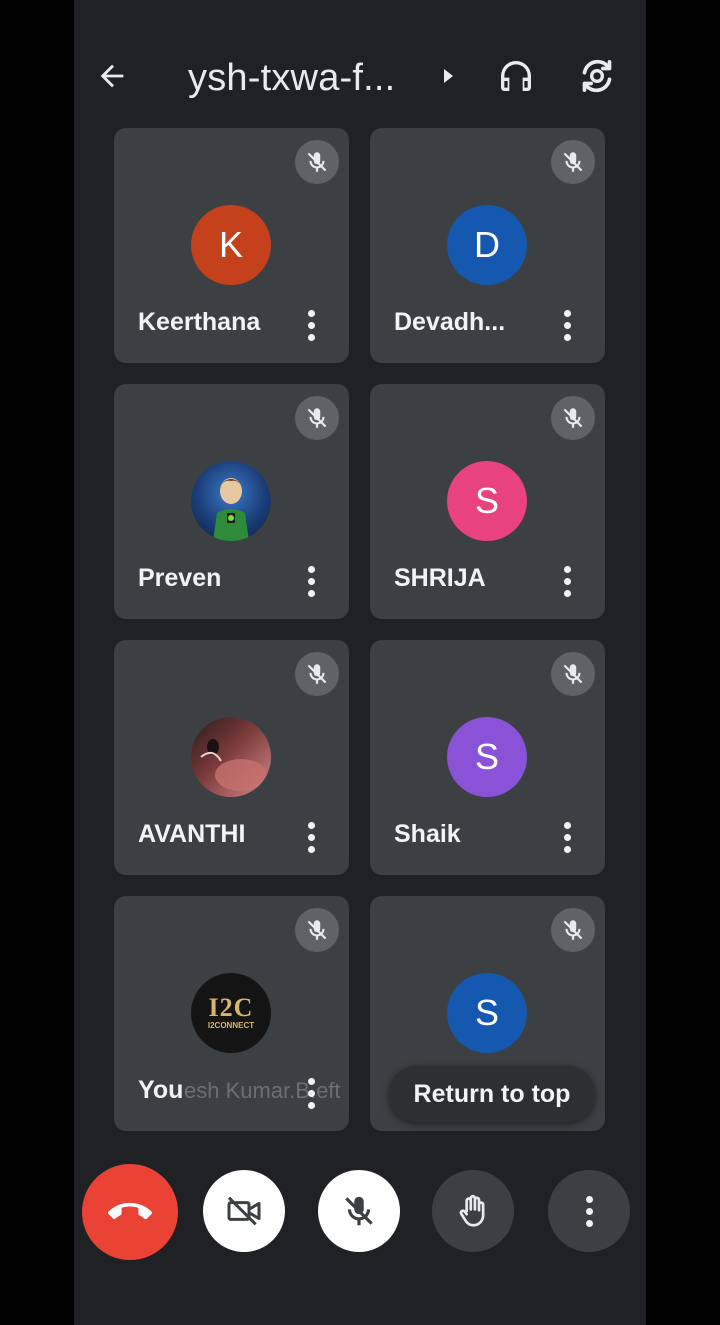 This screenshot has width=720, height=1325. I want to click on return-to-top-button: Return to top, so click(492, 1094).